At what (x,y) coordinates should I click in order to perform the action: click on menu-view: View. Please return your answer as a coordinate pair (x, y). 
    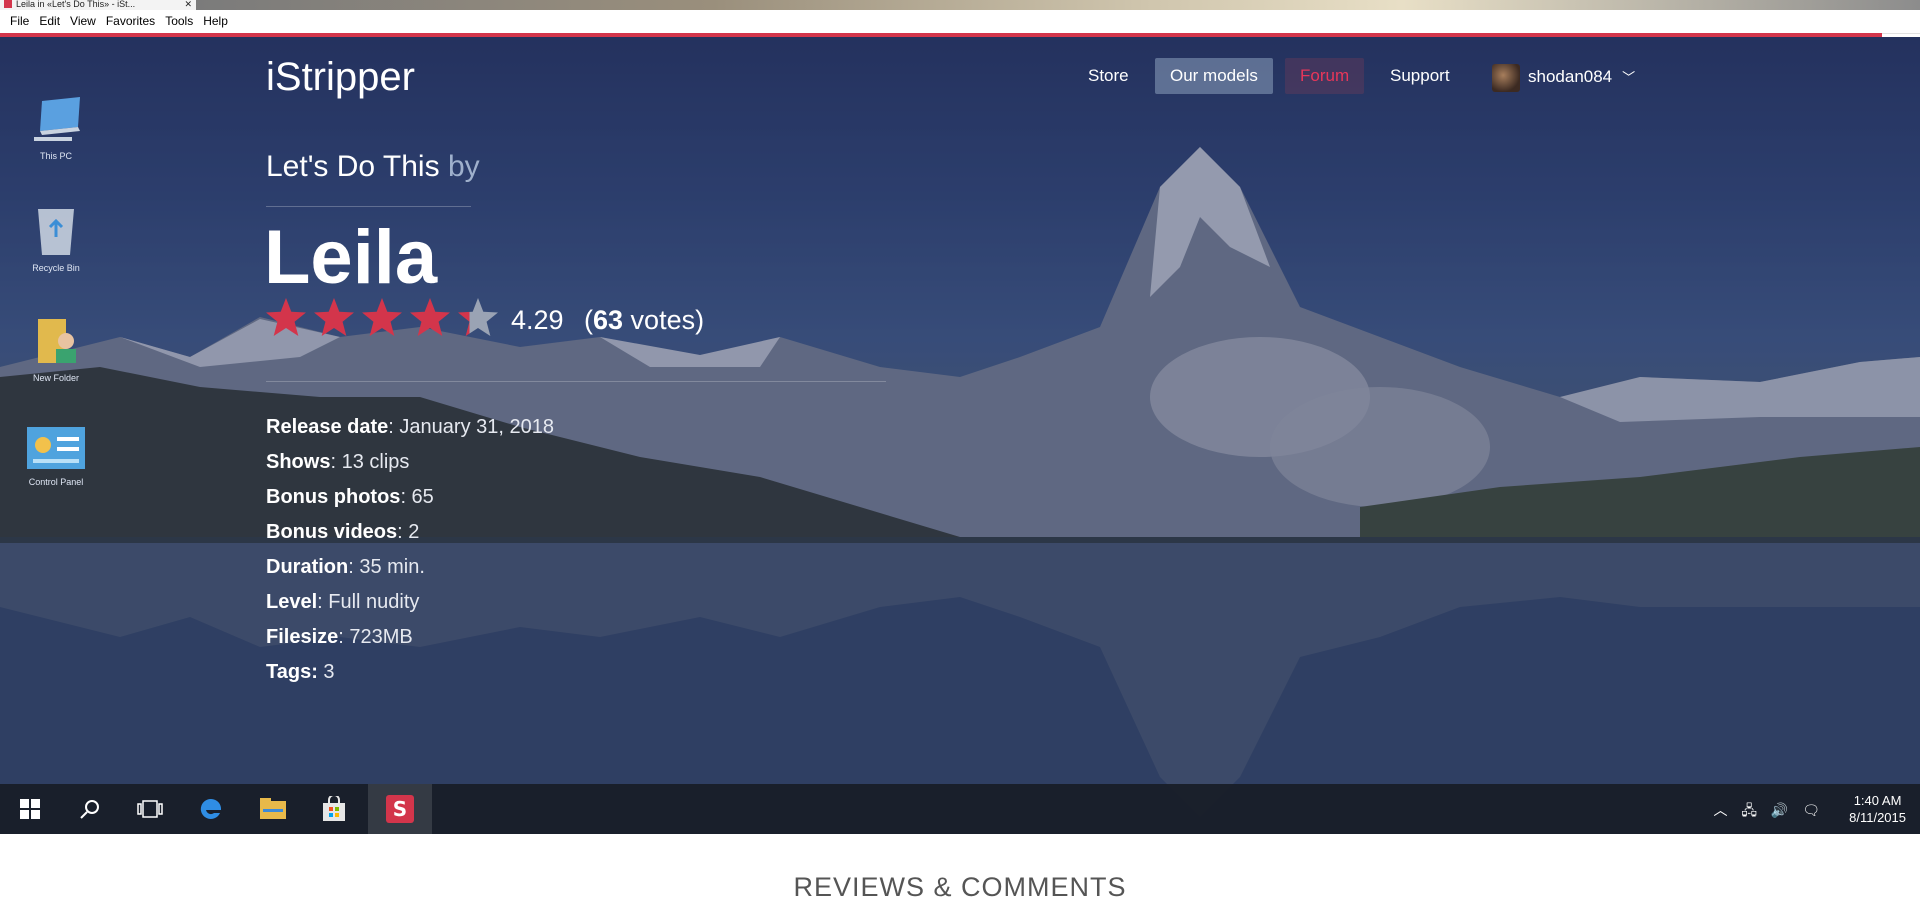
    Looking at the image, I should click on (83, 21).